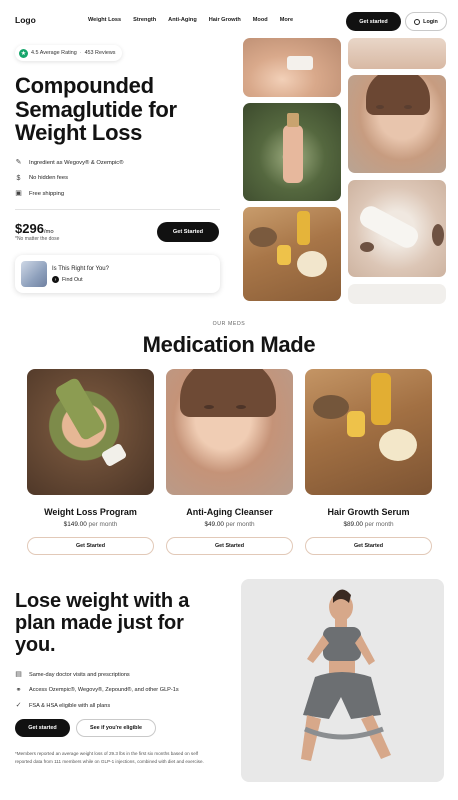  I want to click on hero-photo-skin, so click(397, 53).